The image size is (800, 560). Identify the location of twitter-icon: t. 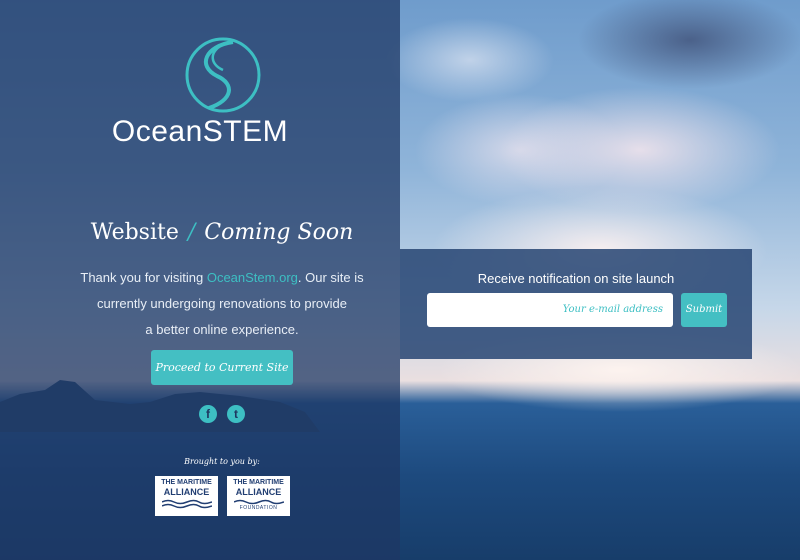
(236, 414).